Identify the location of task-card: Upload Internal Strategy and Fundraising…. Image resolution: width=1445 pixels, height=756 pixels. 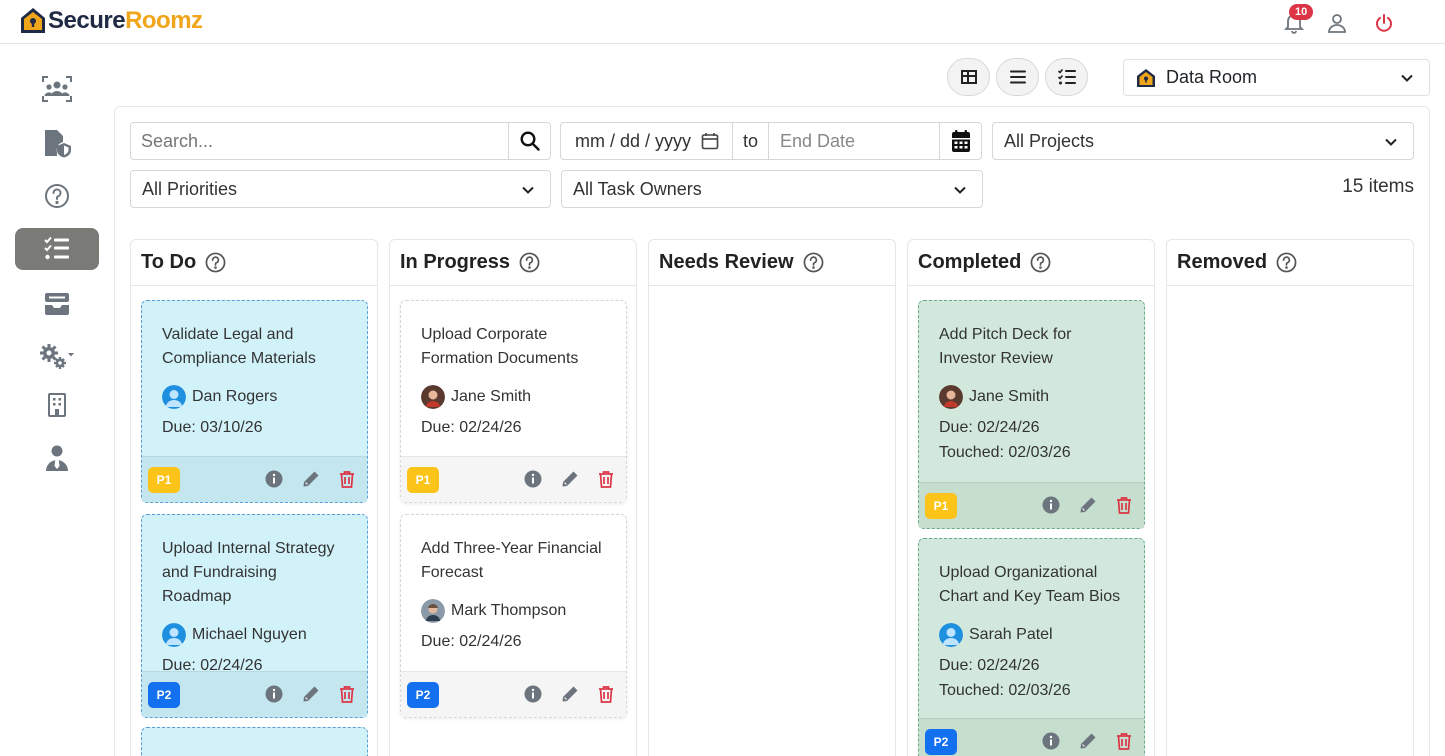
(254, 616).